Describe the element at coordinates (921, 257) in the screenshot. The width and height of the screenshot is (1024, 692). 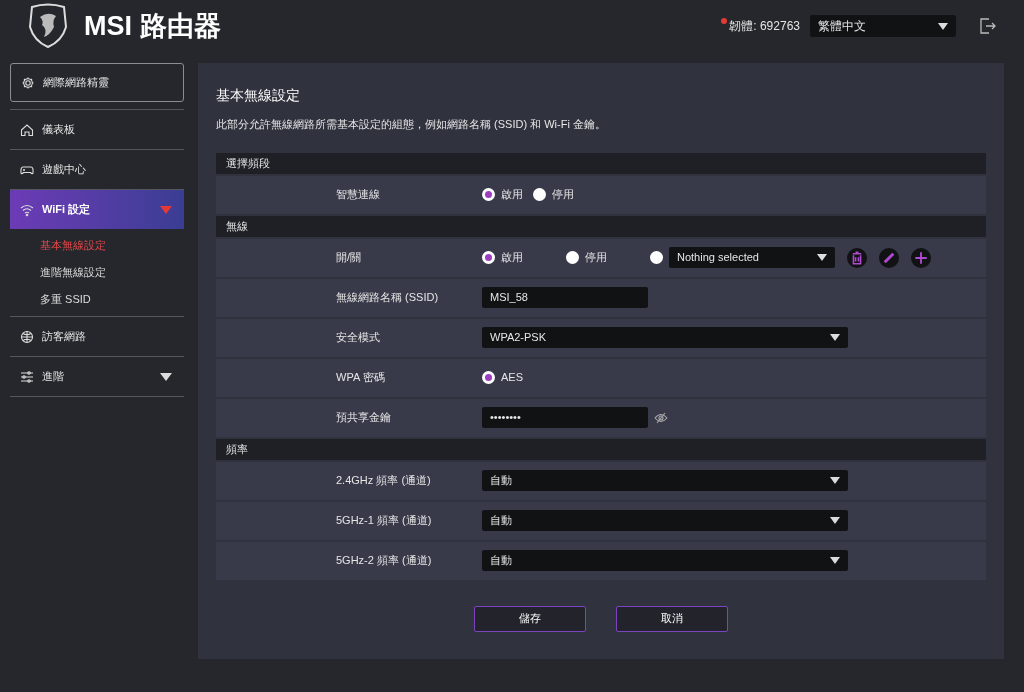
I see `plus-icon` at that location.